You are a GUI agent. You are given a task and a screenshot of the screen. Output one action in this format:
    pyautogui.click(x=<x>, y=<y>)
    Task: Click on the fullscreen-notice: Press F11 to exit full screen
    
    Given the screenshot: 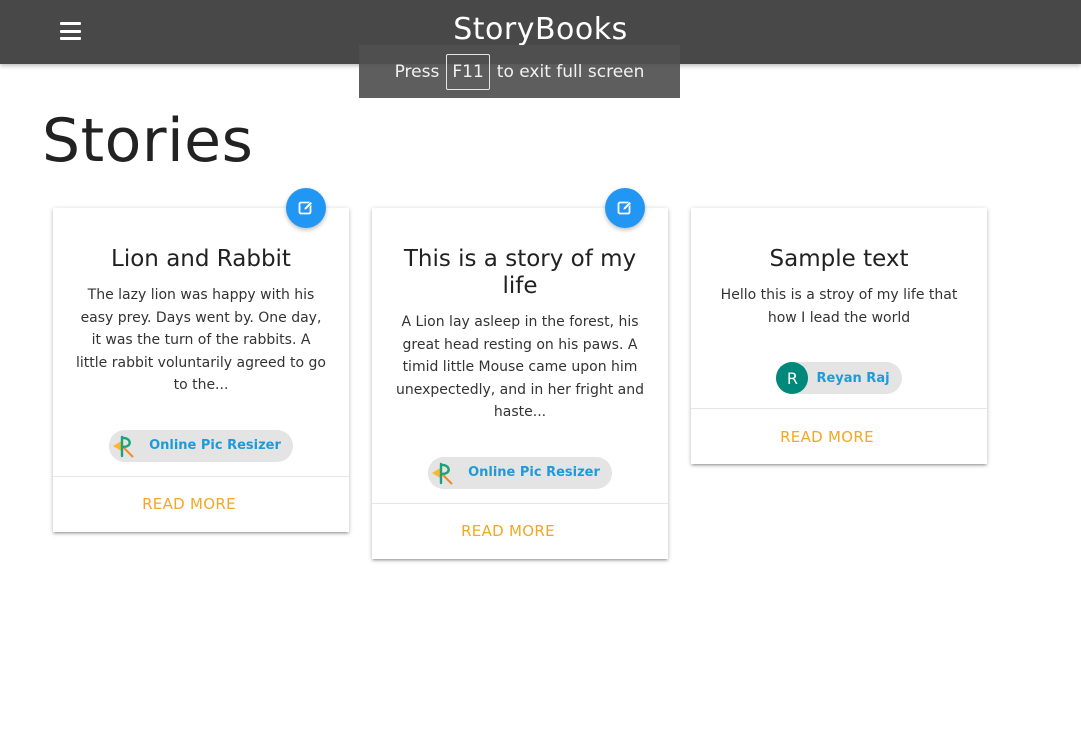 What is the action you would take?
    pyautogui.click(x=519, y=71)
    